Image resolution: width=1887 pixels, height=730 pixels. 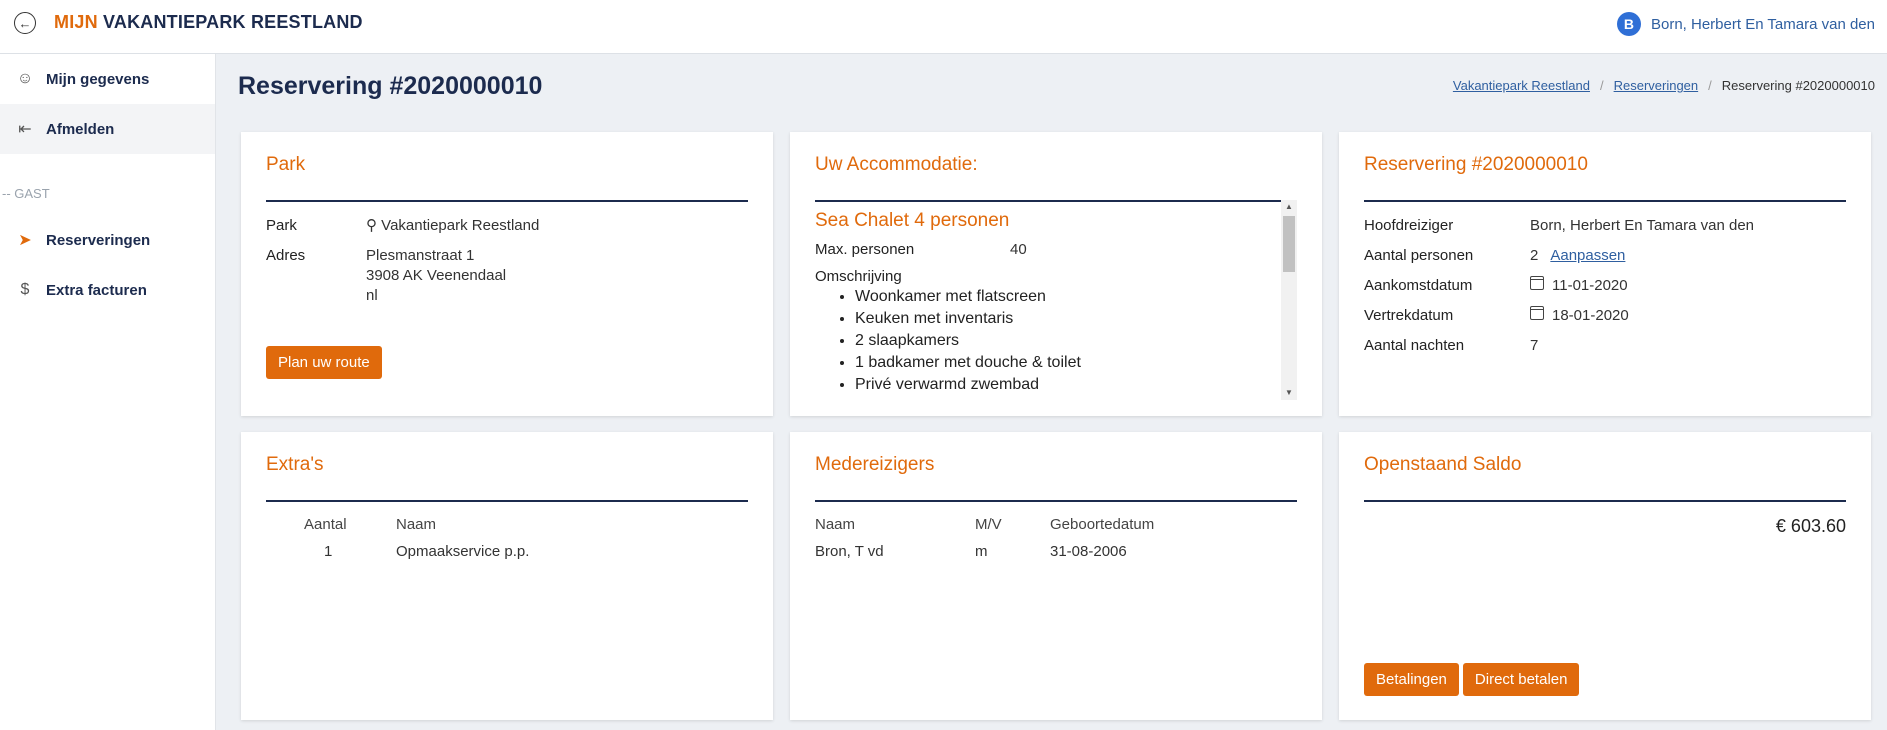 I want to click on extras-card: Extra's Aantal Naam 1 Opmaakservice p.p., so click(x=507, y=576).